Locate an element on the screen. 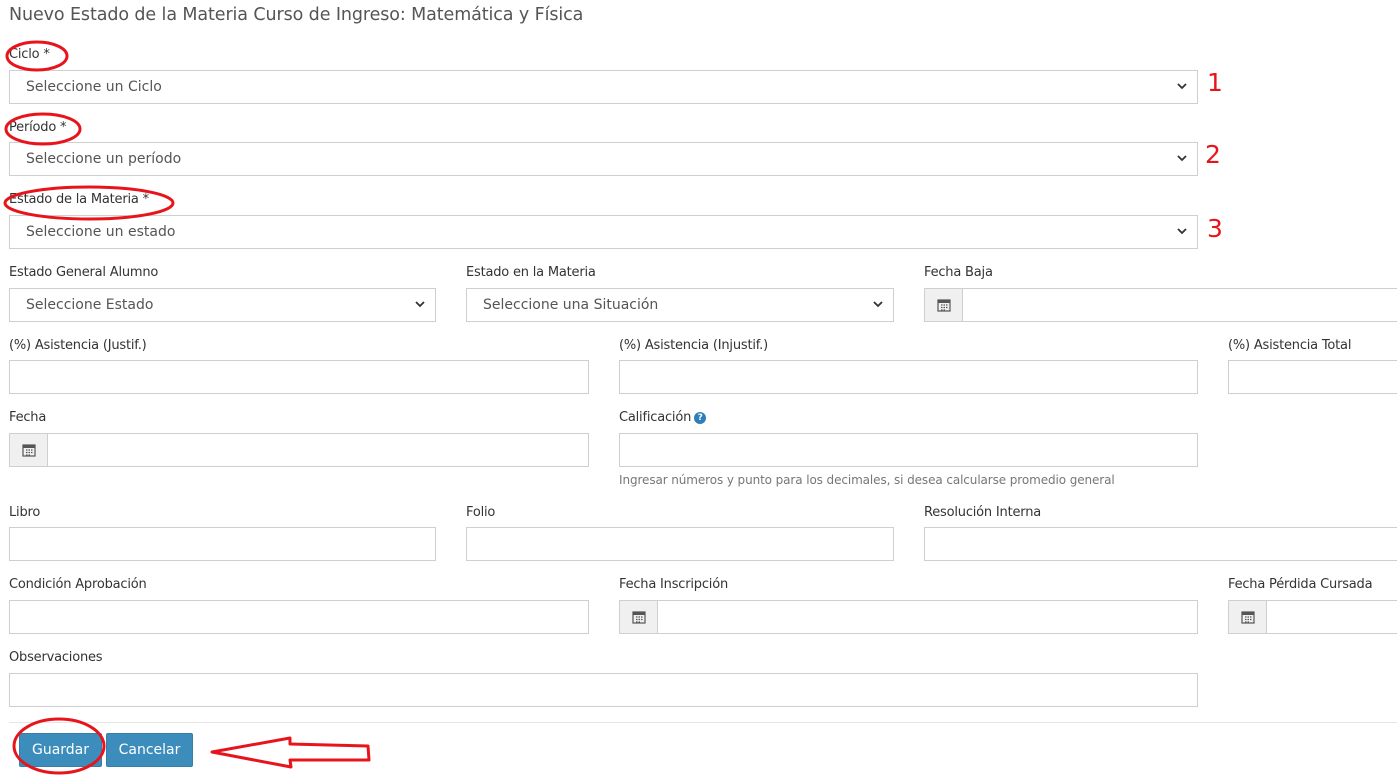 This screenshot has height=783, width=1397. libro-label: Libro is located at coordinates (25, 512).